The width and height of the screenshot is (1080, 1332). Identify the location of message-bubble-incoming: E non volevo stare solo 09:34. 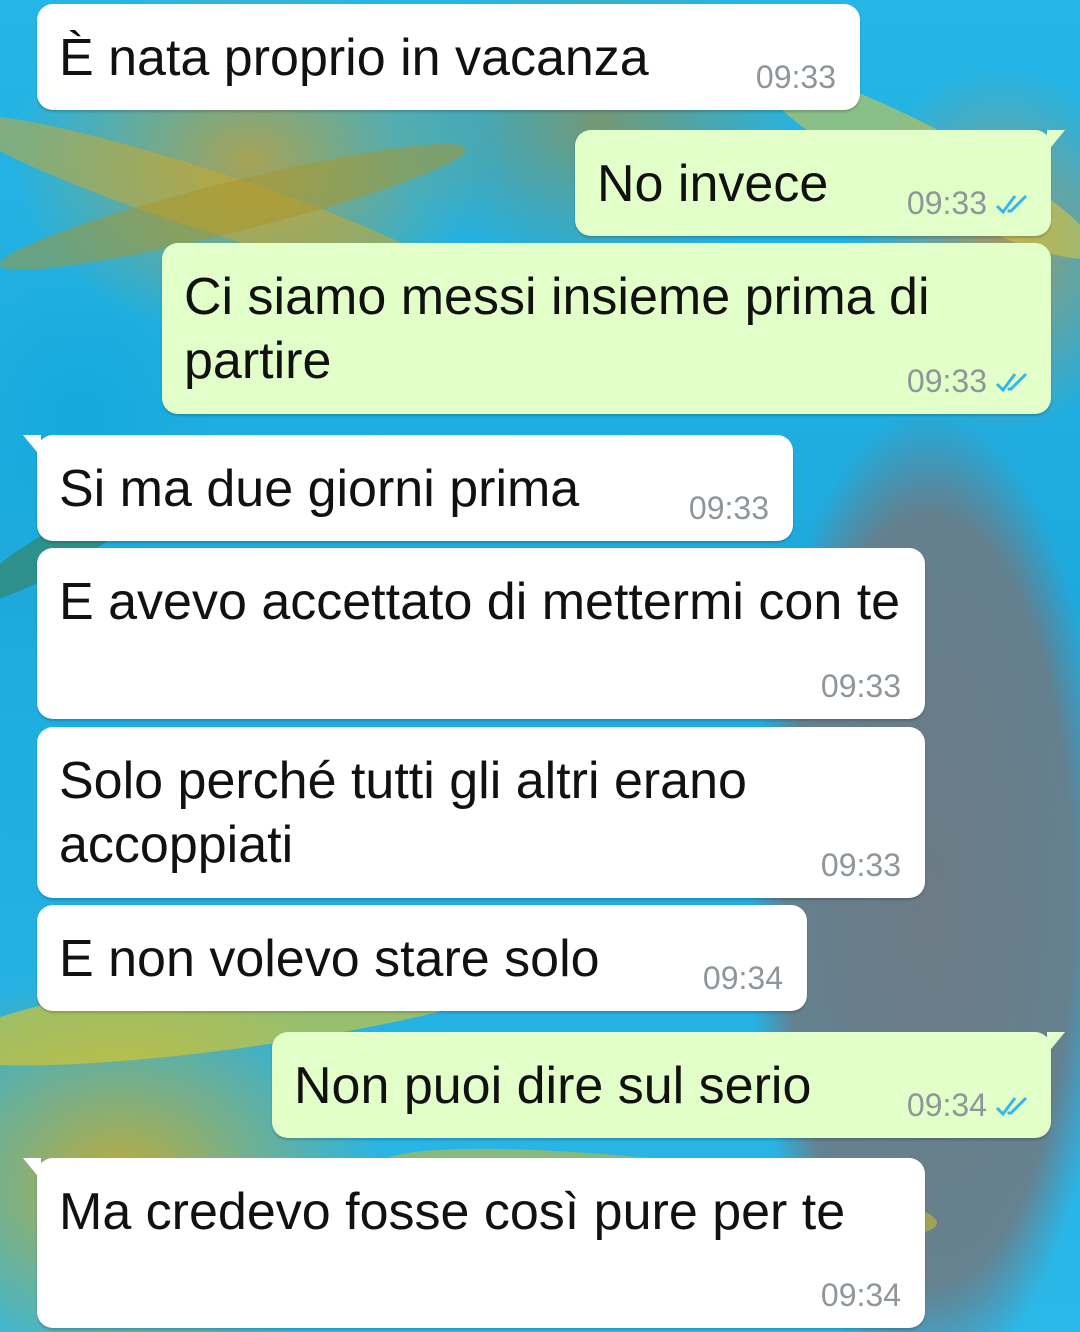
(422, 958).